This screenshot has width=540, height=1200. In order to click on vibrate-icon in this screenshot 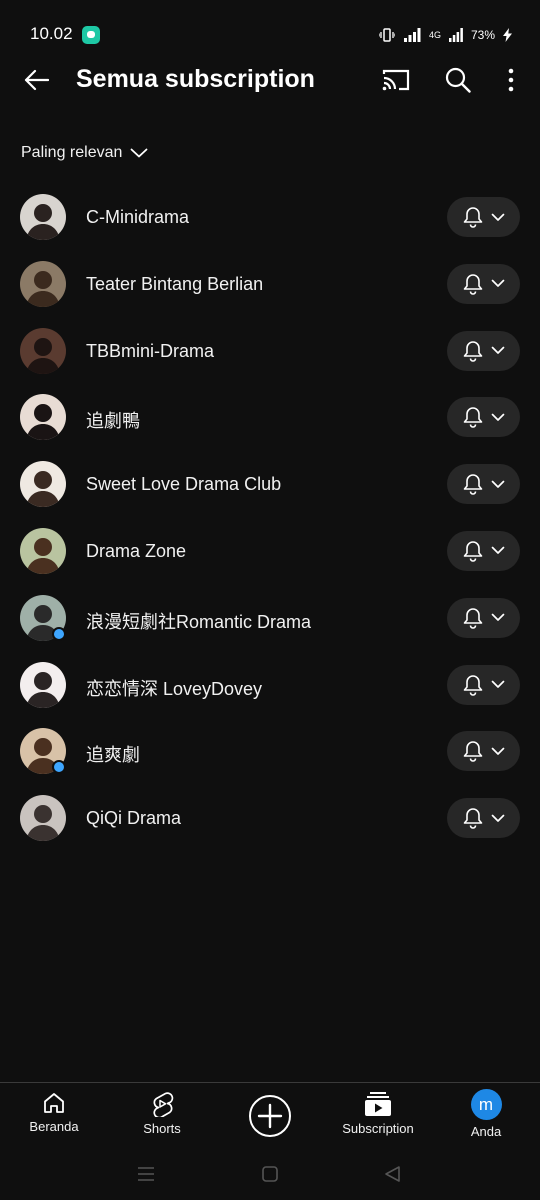, I will do `click(386, 35)`.